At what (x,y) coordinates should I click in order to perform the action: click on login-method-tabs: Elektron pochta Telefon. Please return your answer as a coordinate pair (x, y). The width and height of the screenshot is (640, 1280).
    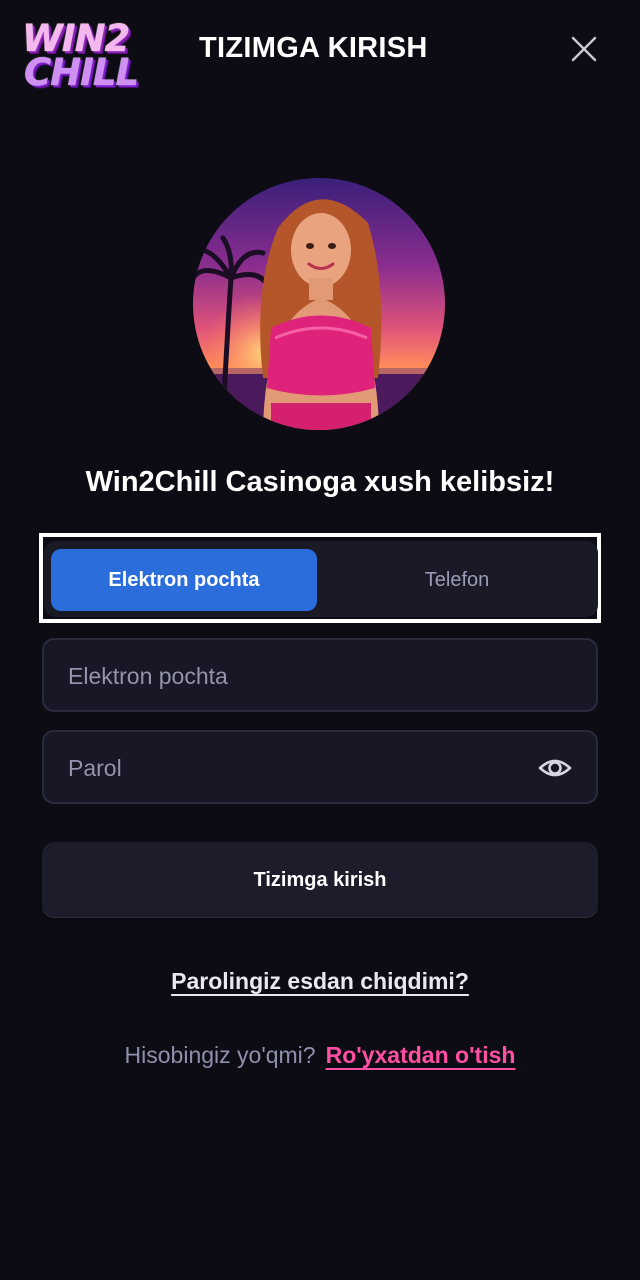
    Looking at the image, I should click on (321, 579).